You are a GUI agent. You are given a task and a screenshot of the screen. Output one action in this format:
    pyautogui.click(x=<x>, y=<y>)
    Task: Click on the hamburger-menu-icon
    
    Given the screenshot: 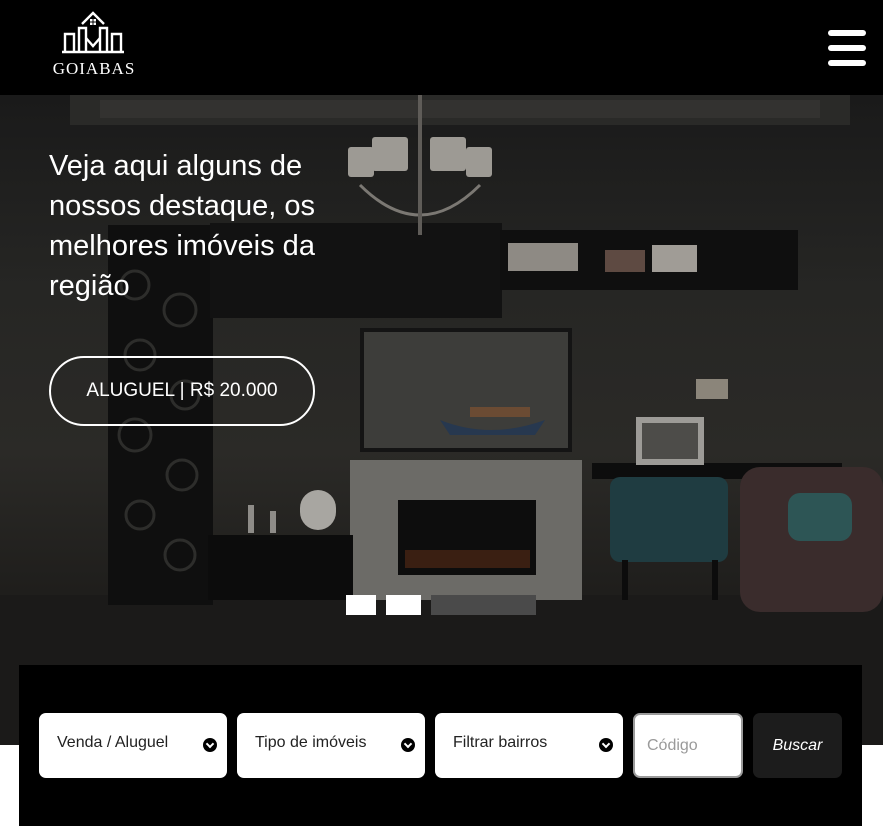 What is the action you would take?
    pyautogui.click(x=847, y=48)
    